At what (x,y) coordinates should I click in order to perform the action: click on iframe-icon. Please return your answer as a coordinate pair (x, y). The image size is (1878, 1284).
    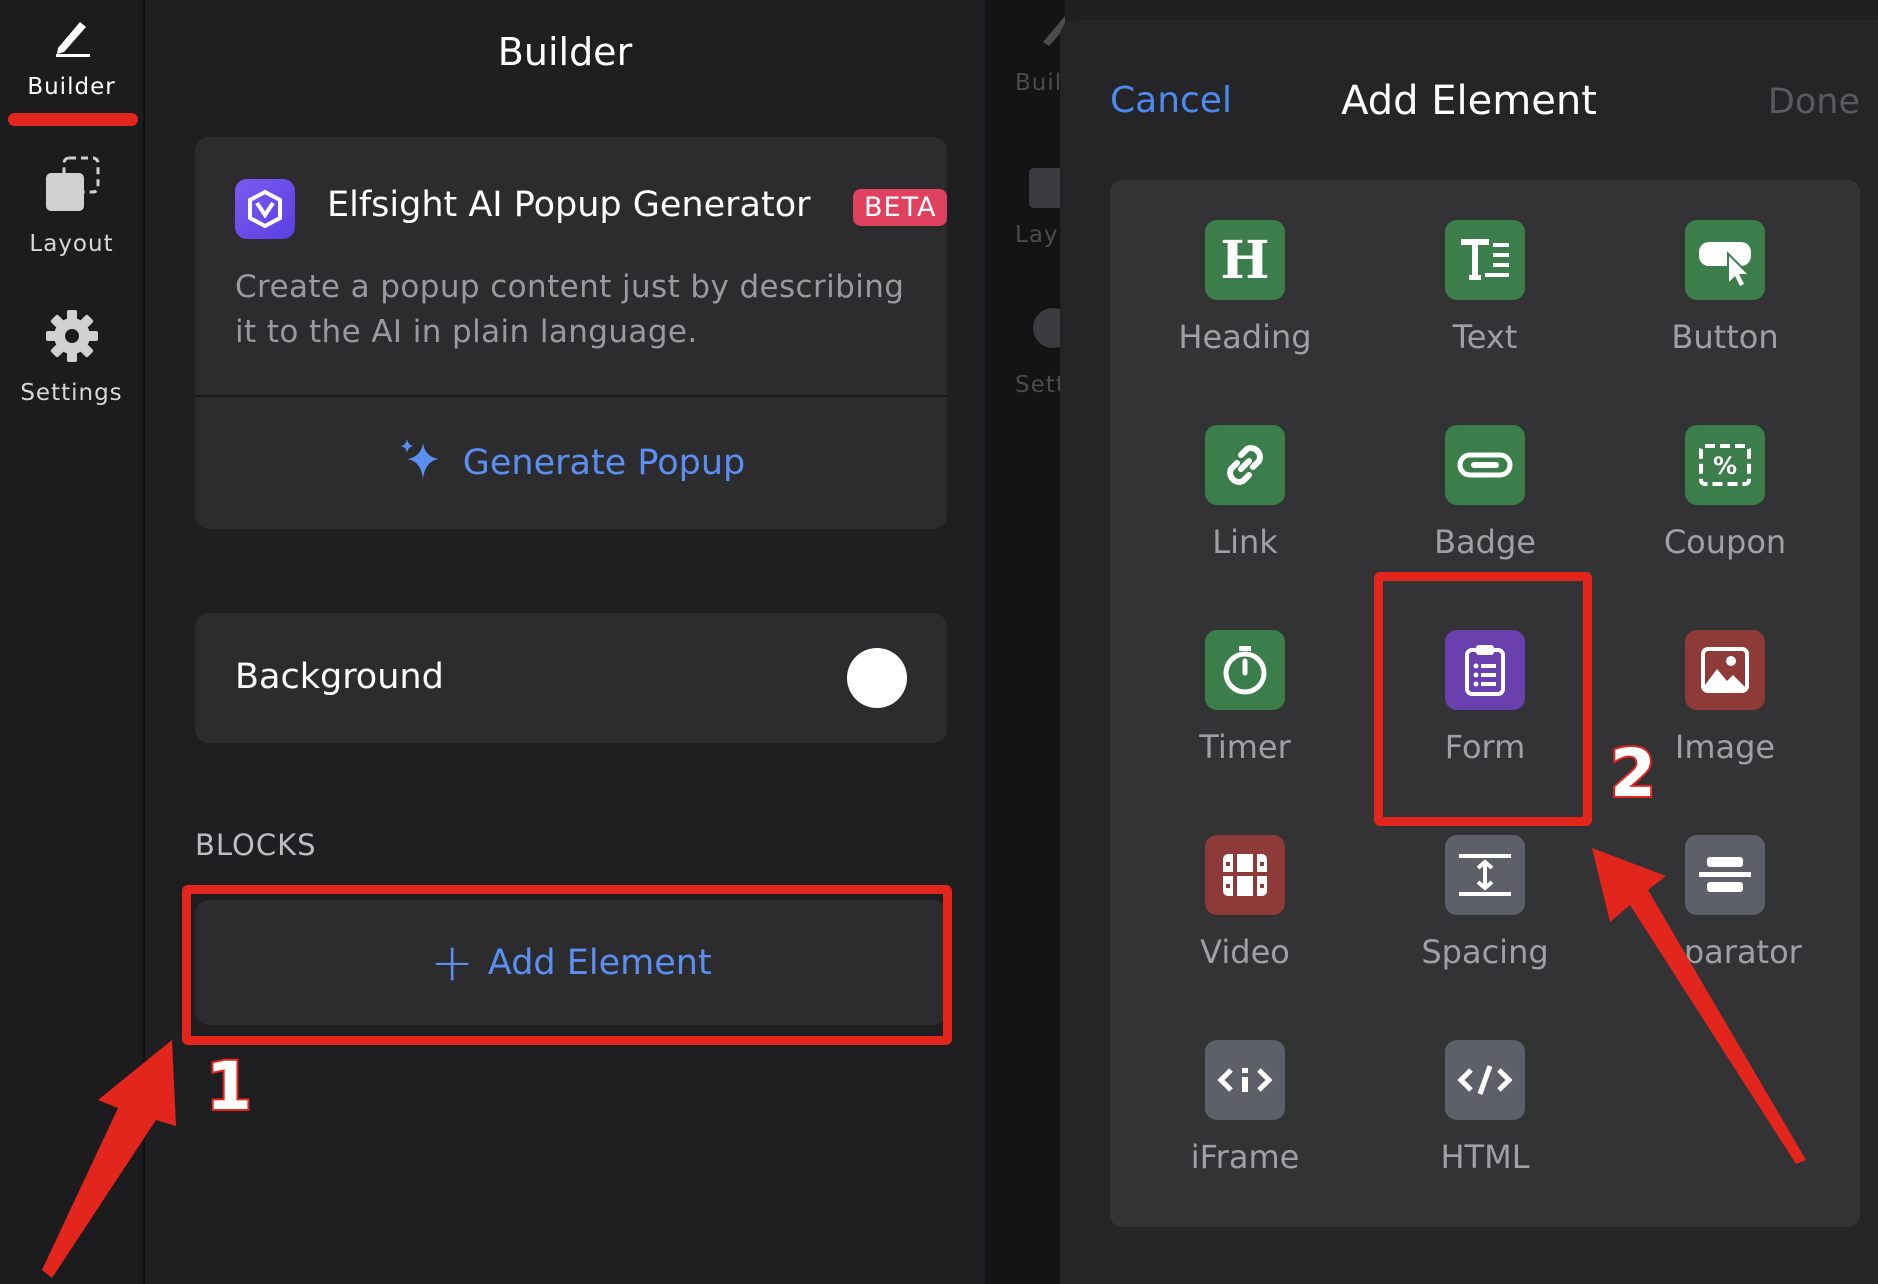
    Looking at the image, I should click on (1245, 1080).